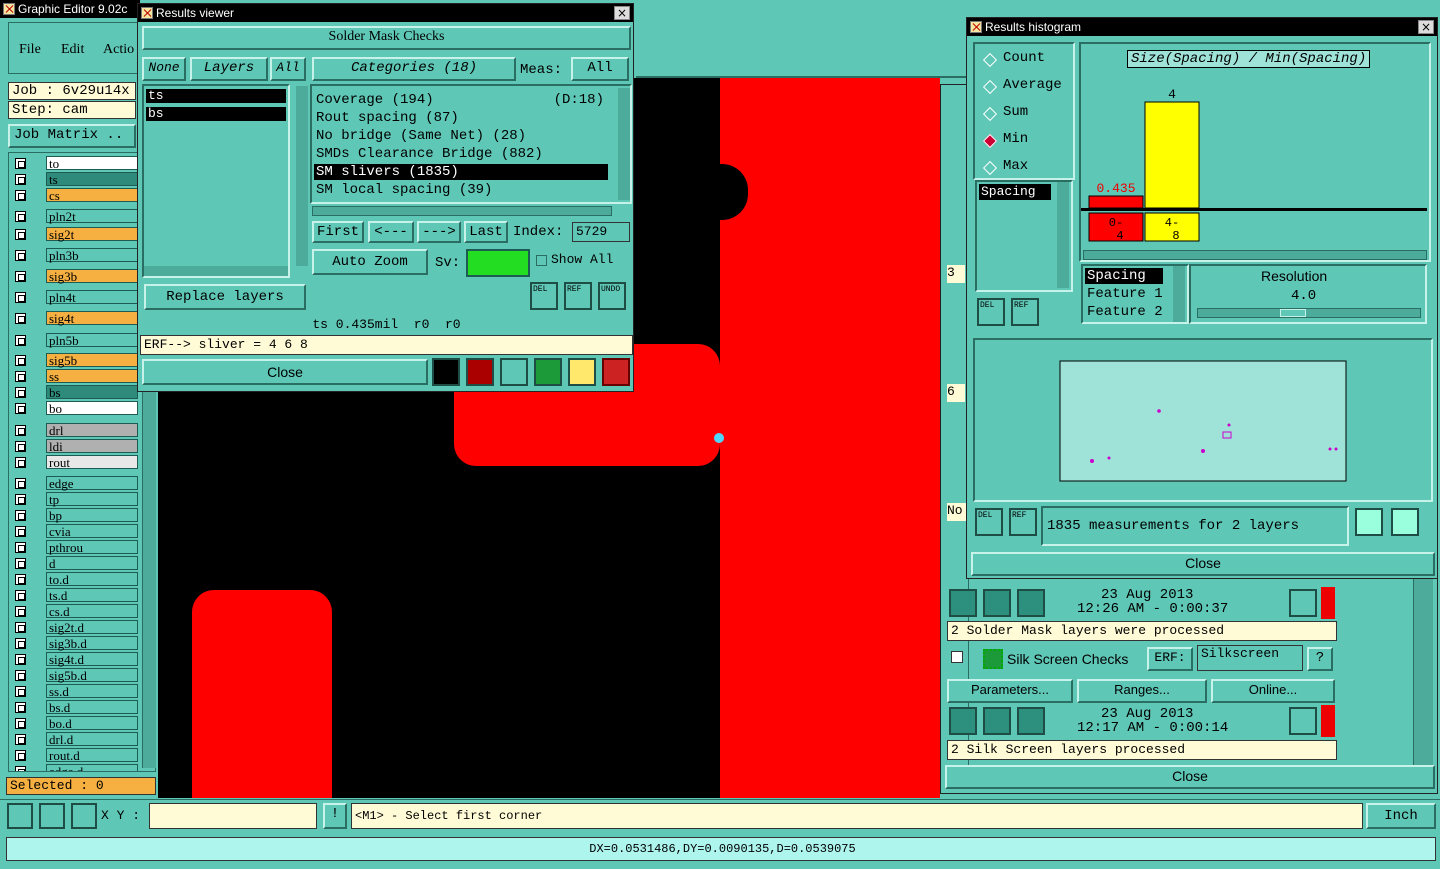 Image resolution: width=1440 pixels, height=869 pixels. Describe the element at coordinates (1024, 60) in the screenshot. I see `mode-radio-count: Count` at that location.